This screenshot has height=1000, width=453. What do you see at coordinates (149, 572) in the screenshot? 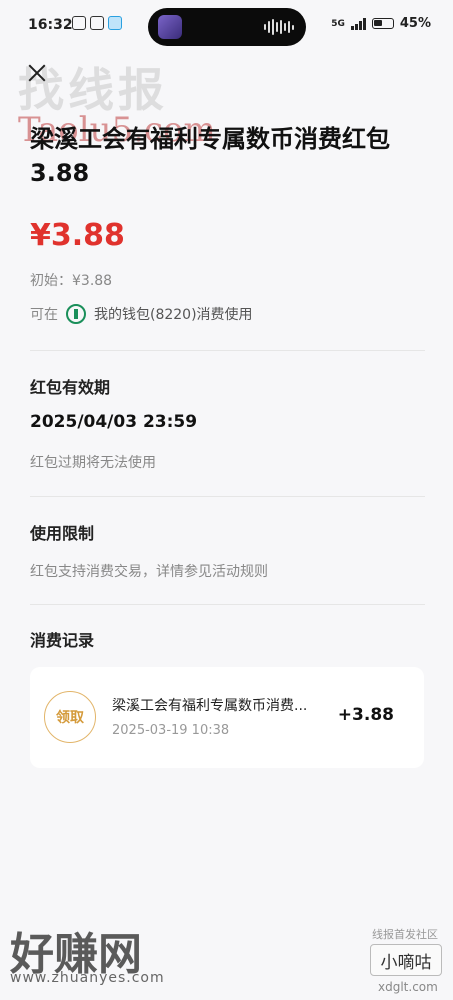
I see `restriction-desc: 红包支持消费交易，详情参见活动规则` at bounding box center [149, 572].